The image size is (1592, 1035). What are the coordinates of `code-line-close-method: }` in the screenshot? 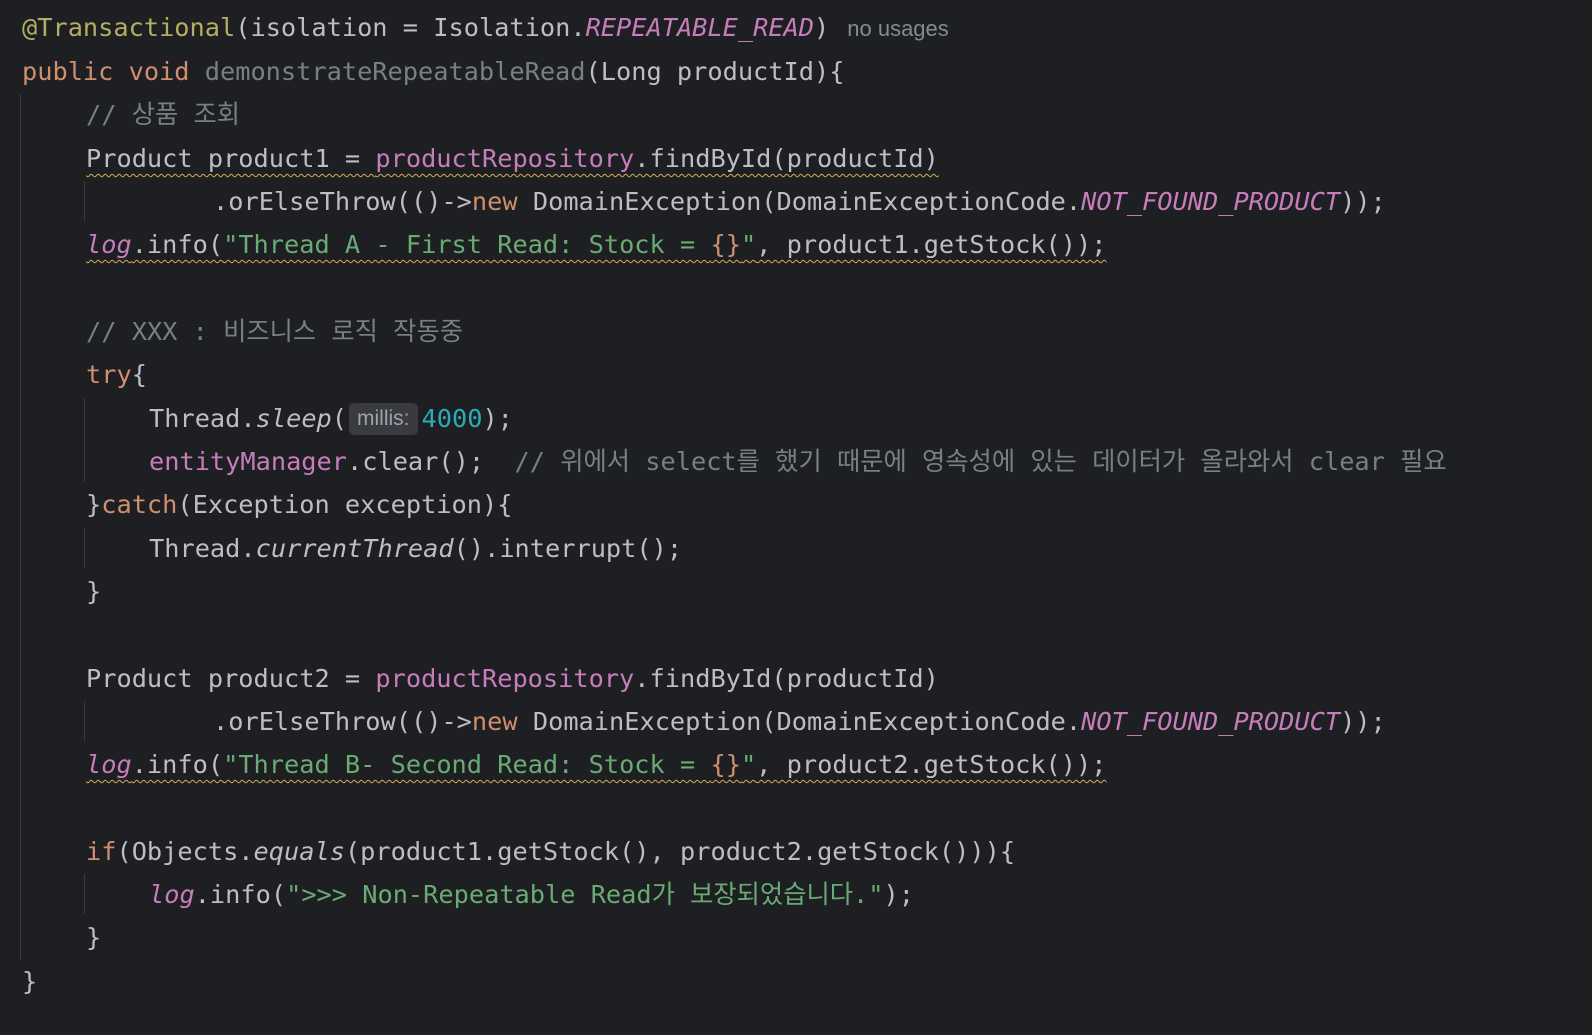 It's located at (29, 981).